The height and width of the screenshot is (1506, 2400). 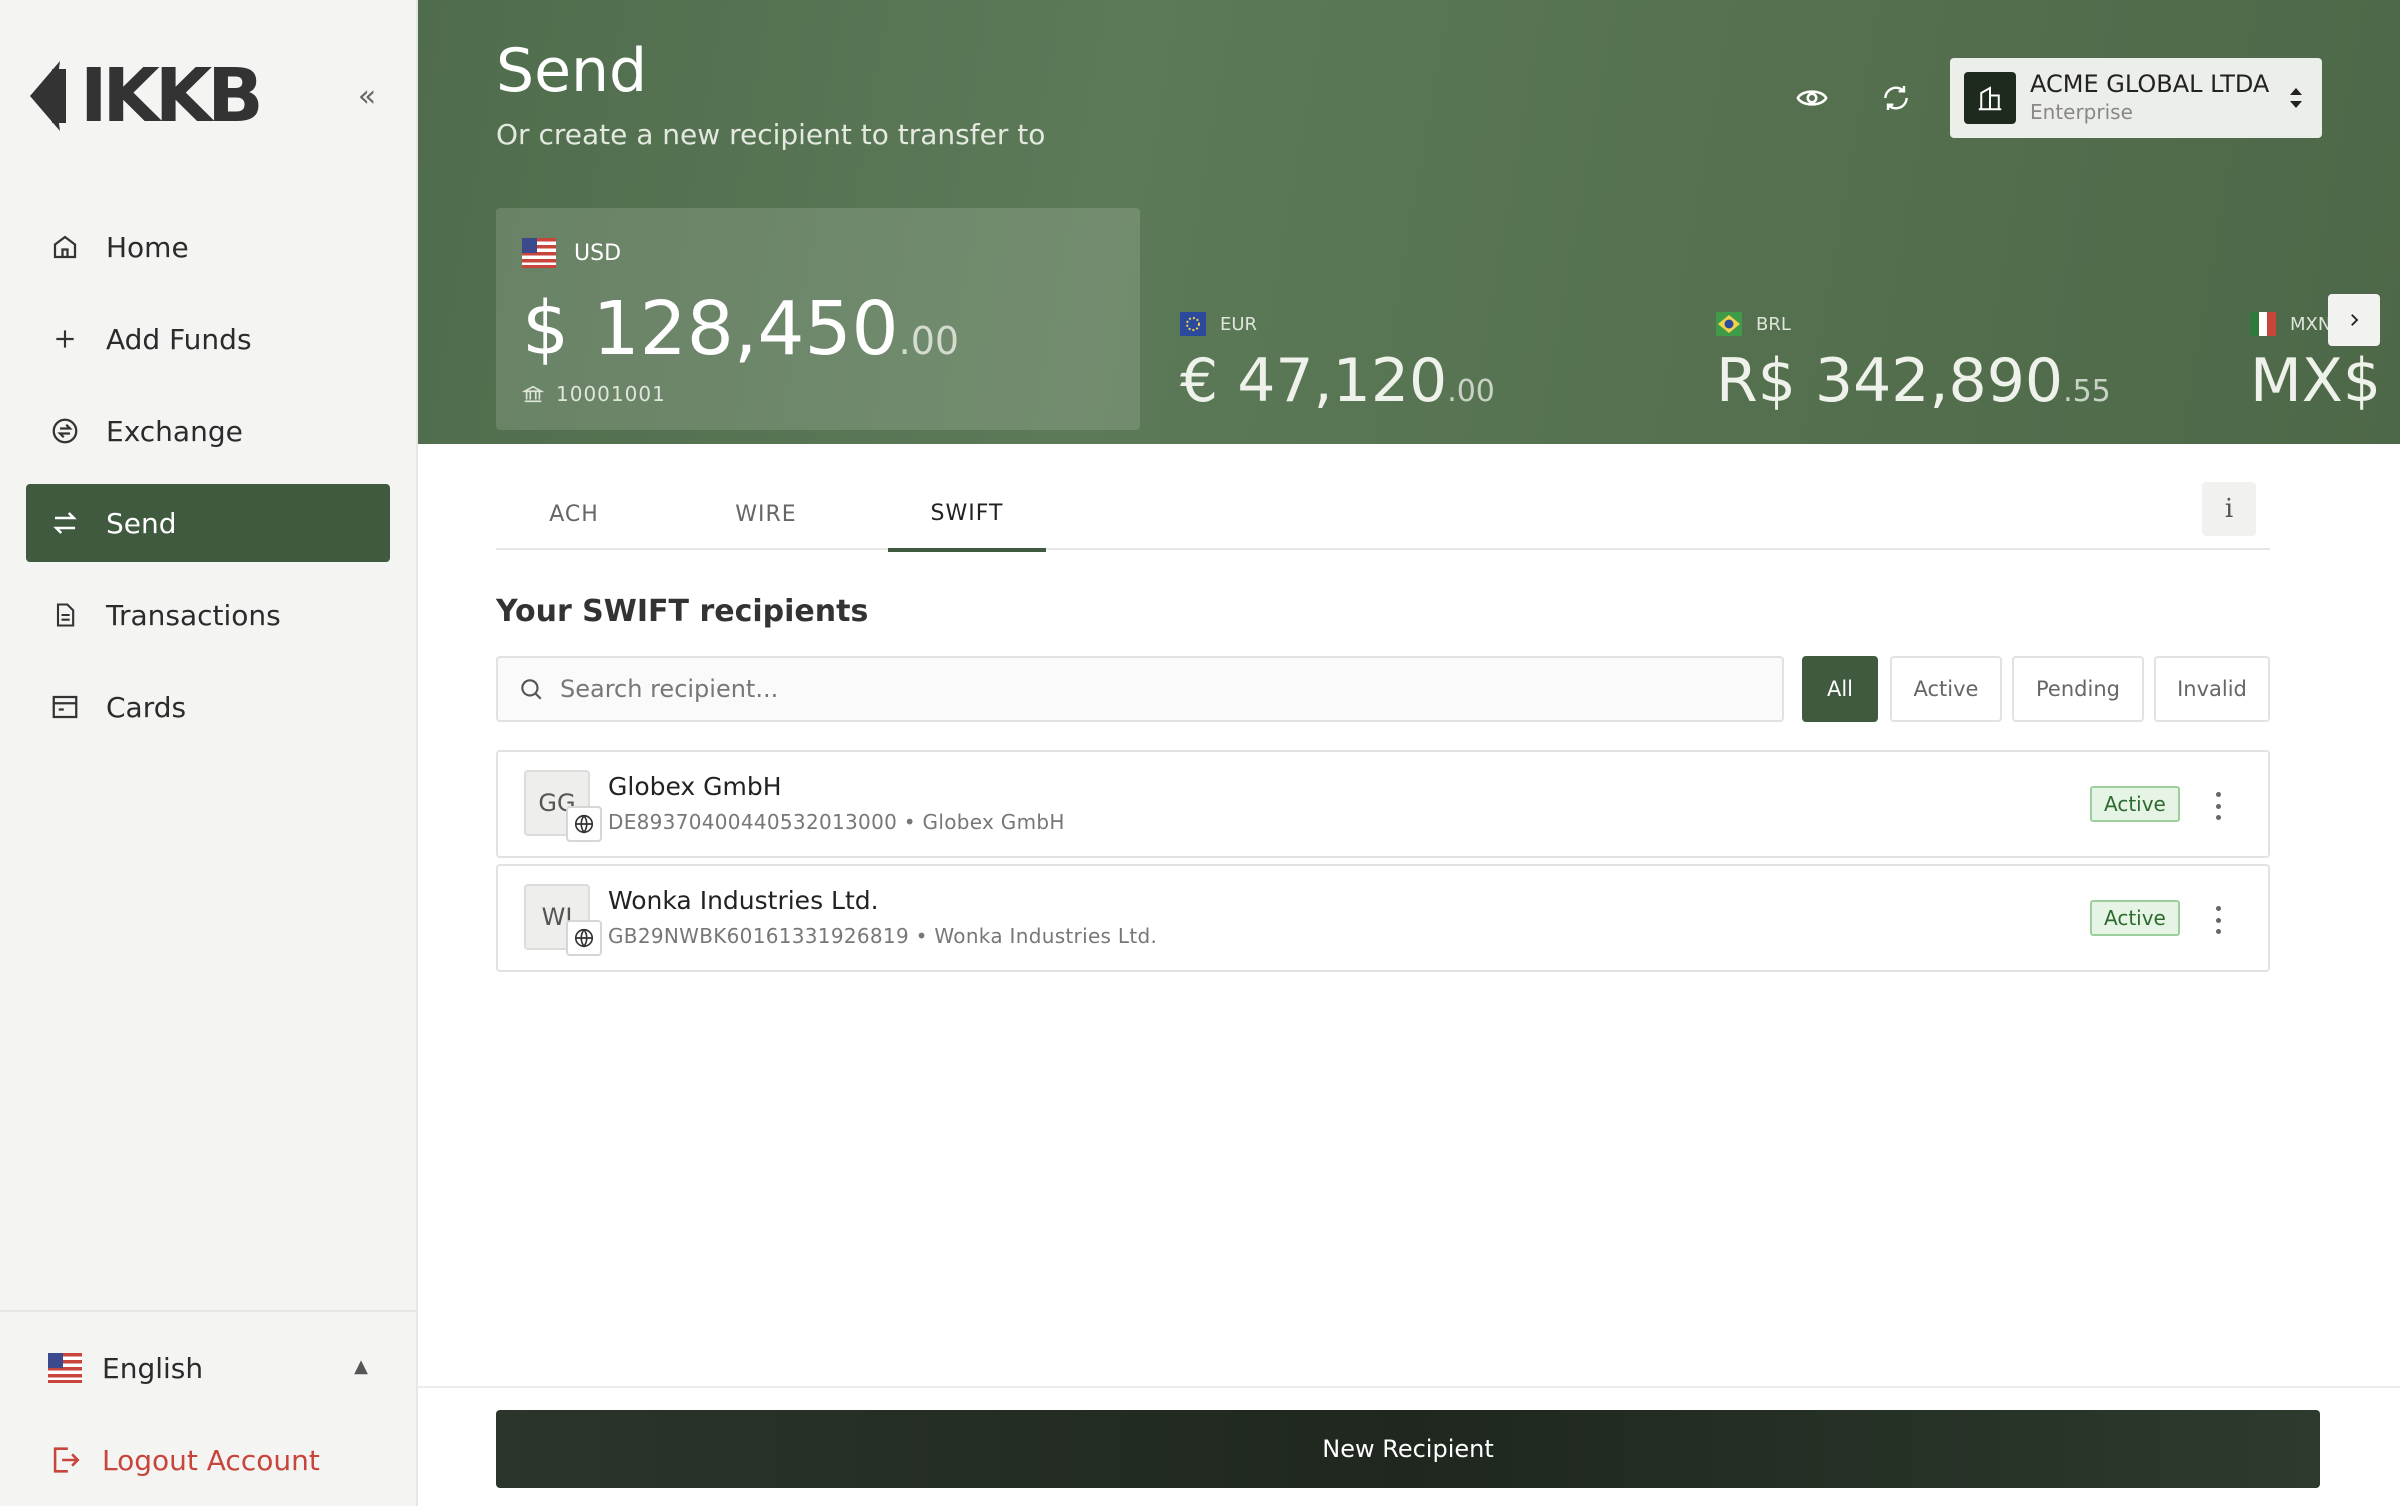 I want to click on eye-icon, so click(x=1812, y=98).